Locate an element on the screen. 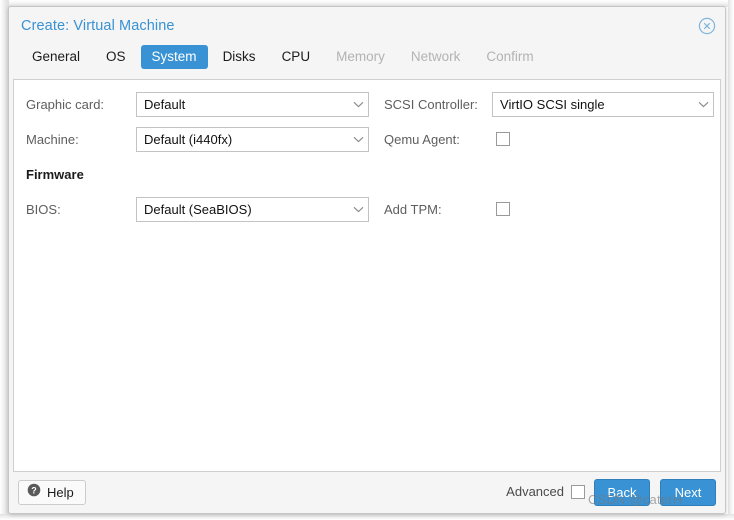  help-button-label: Help is located at coordinates (60, 492).